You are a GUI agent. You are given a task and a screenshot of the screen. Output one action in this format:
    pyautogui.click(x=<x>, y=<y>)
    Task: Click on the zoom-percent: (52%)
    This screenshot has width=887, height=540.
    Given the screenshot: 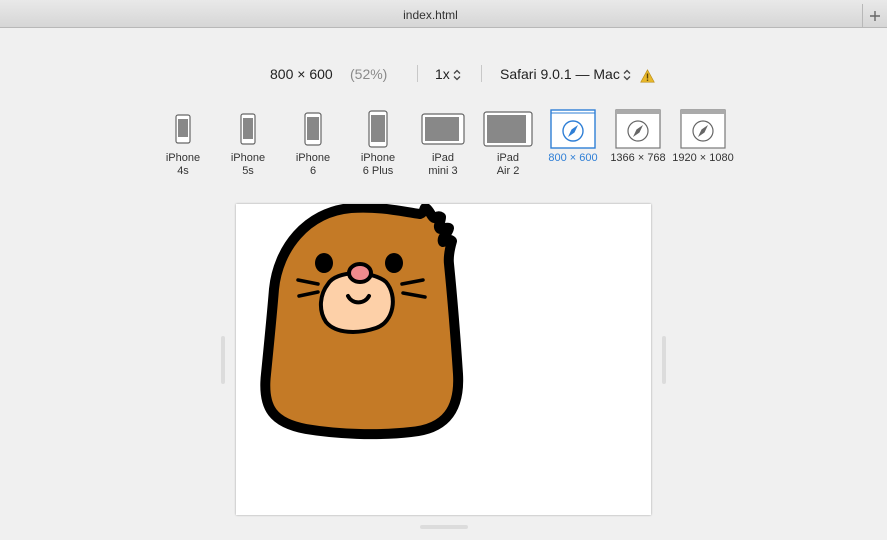 What is the action you would take?
    pyautogui.click(x=369, y=74)
    